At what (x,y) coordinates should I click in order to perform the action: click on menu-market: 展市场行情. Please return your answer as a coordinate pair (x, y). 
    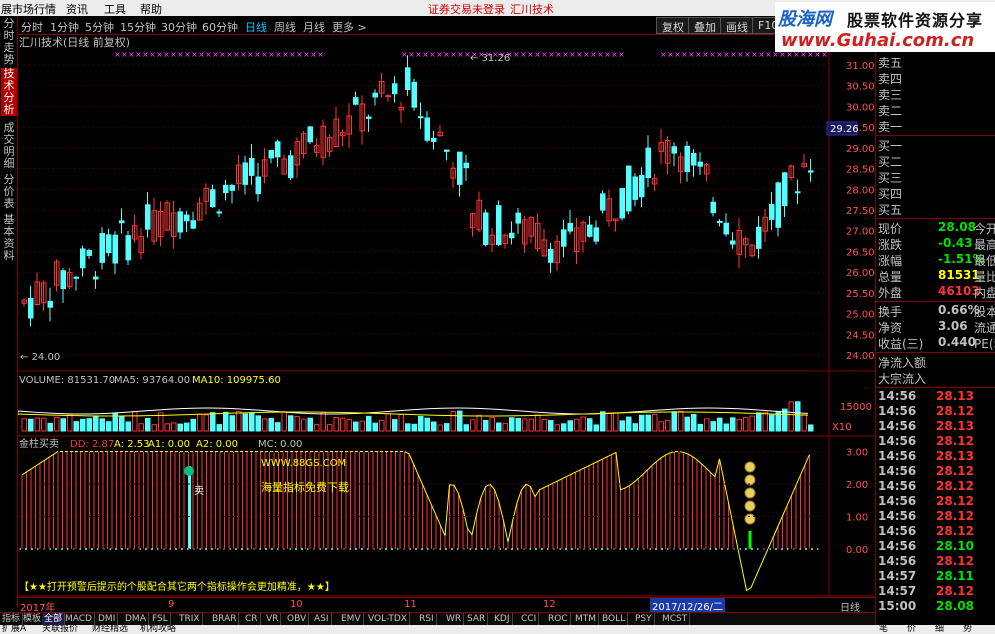
    Looking at the image, I should click on (28, 9).